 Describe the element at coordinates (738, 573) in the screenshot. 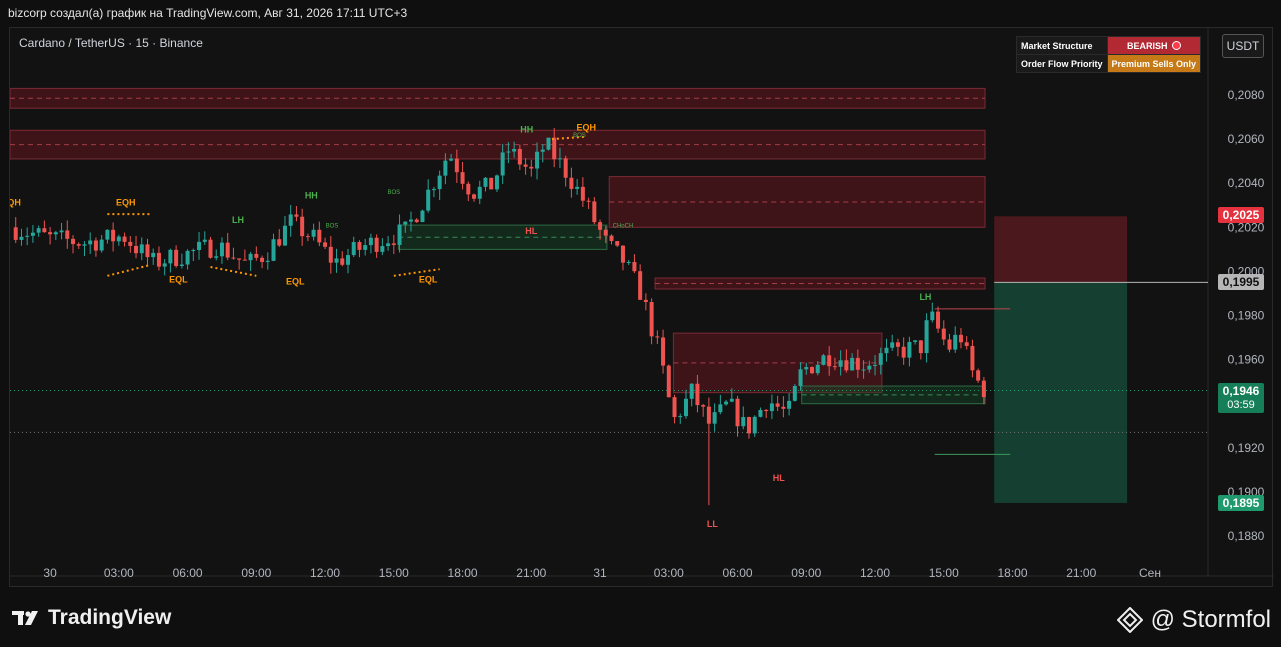

I see `time-tick-label: 06:00` at that location.